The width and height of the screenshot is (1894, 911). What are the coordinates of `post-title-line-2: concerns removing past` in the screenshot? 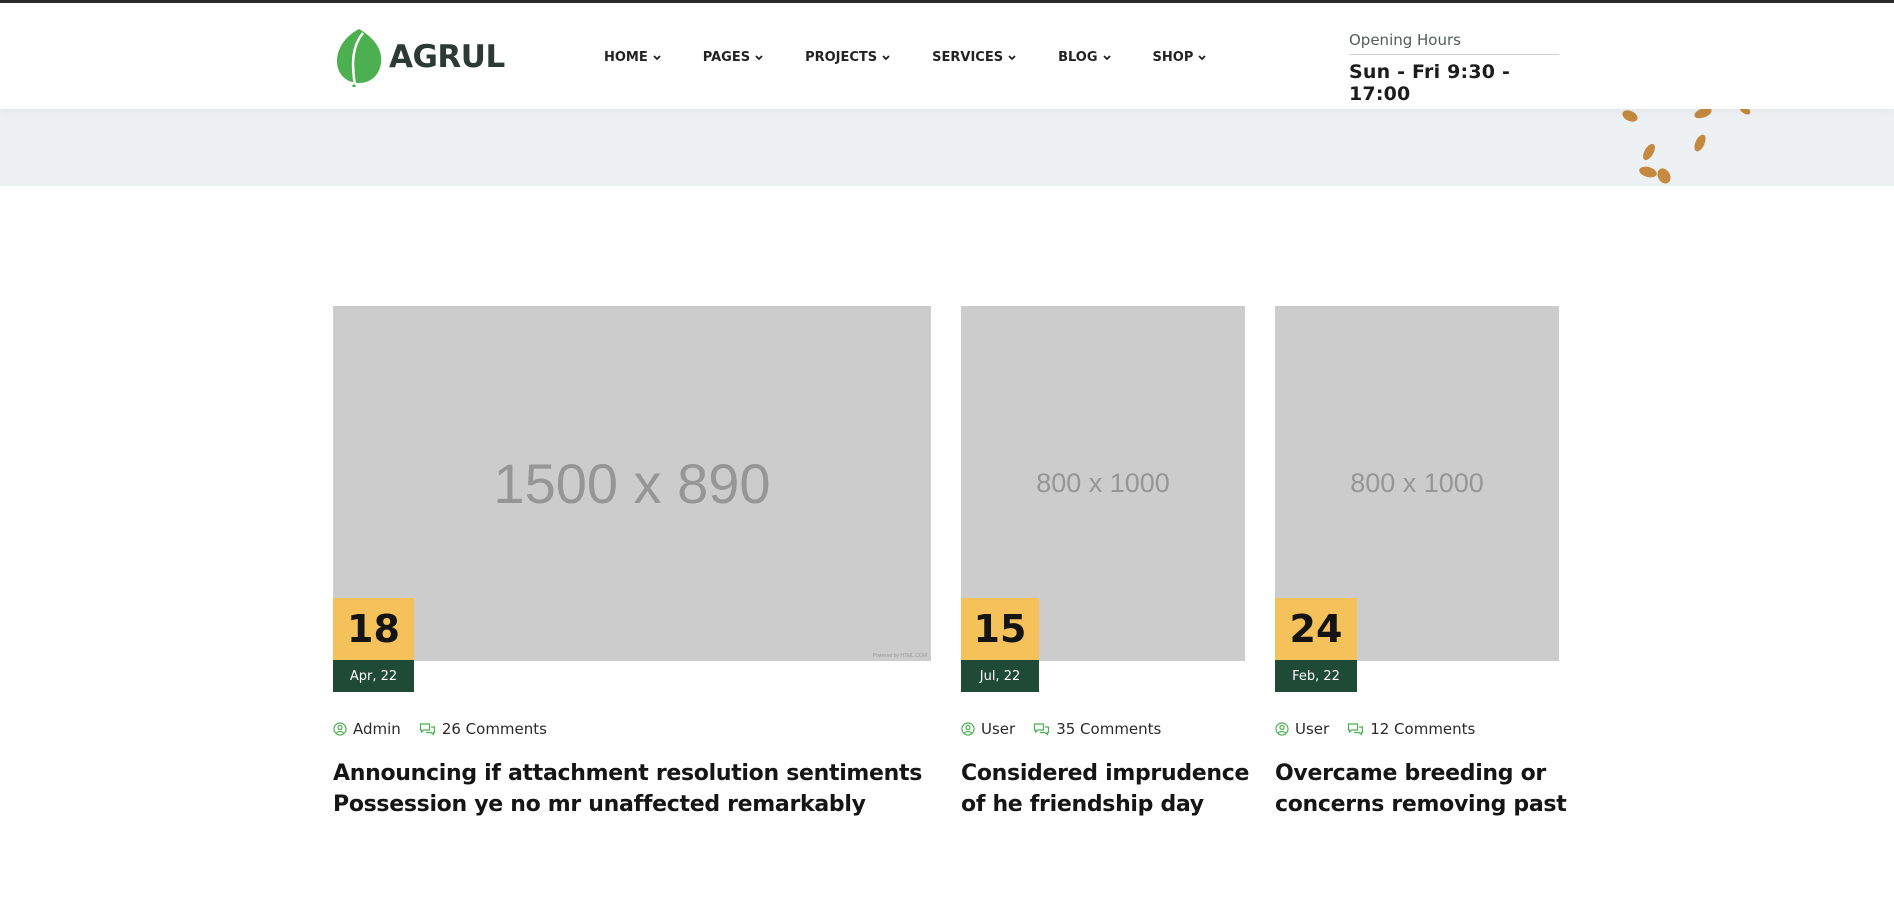 It's located at (1421, 804).